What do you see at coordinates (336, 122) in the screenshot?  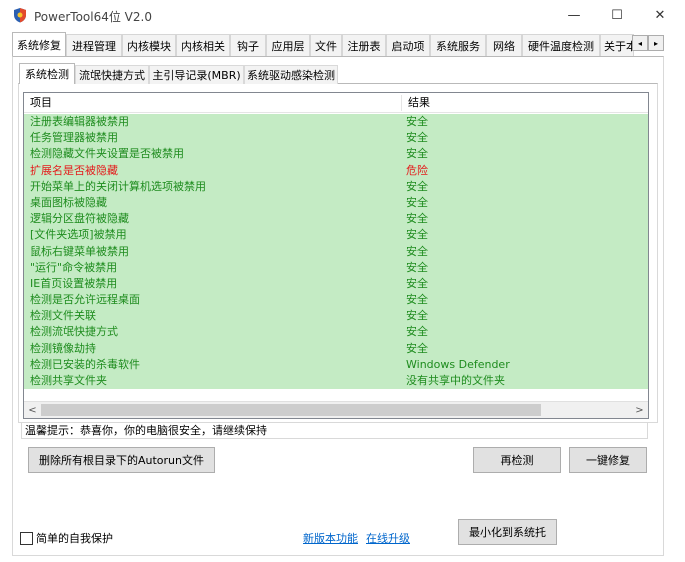 I see `table-row: 注册表编辑器被禁用 安全` at bounding box center [336, 122].